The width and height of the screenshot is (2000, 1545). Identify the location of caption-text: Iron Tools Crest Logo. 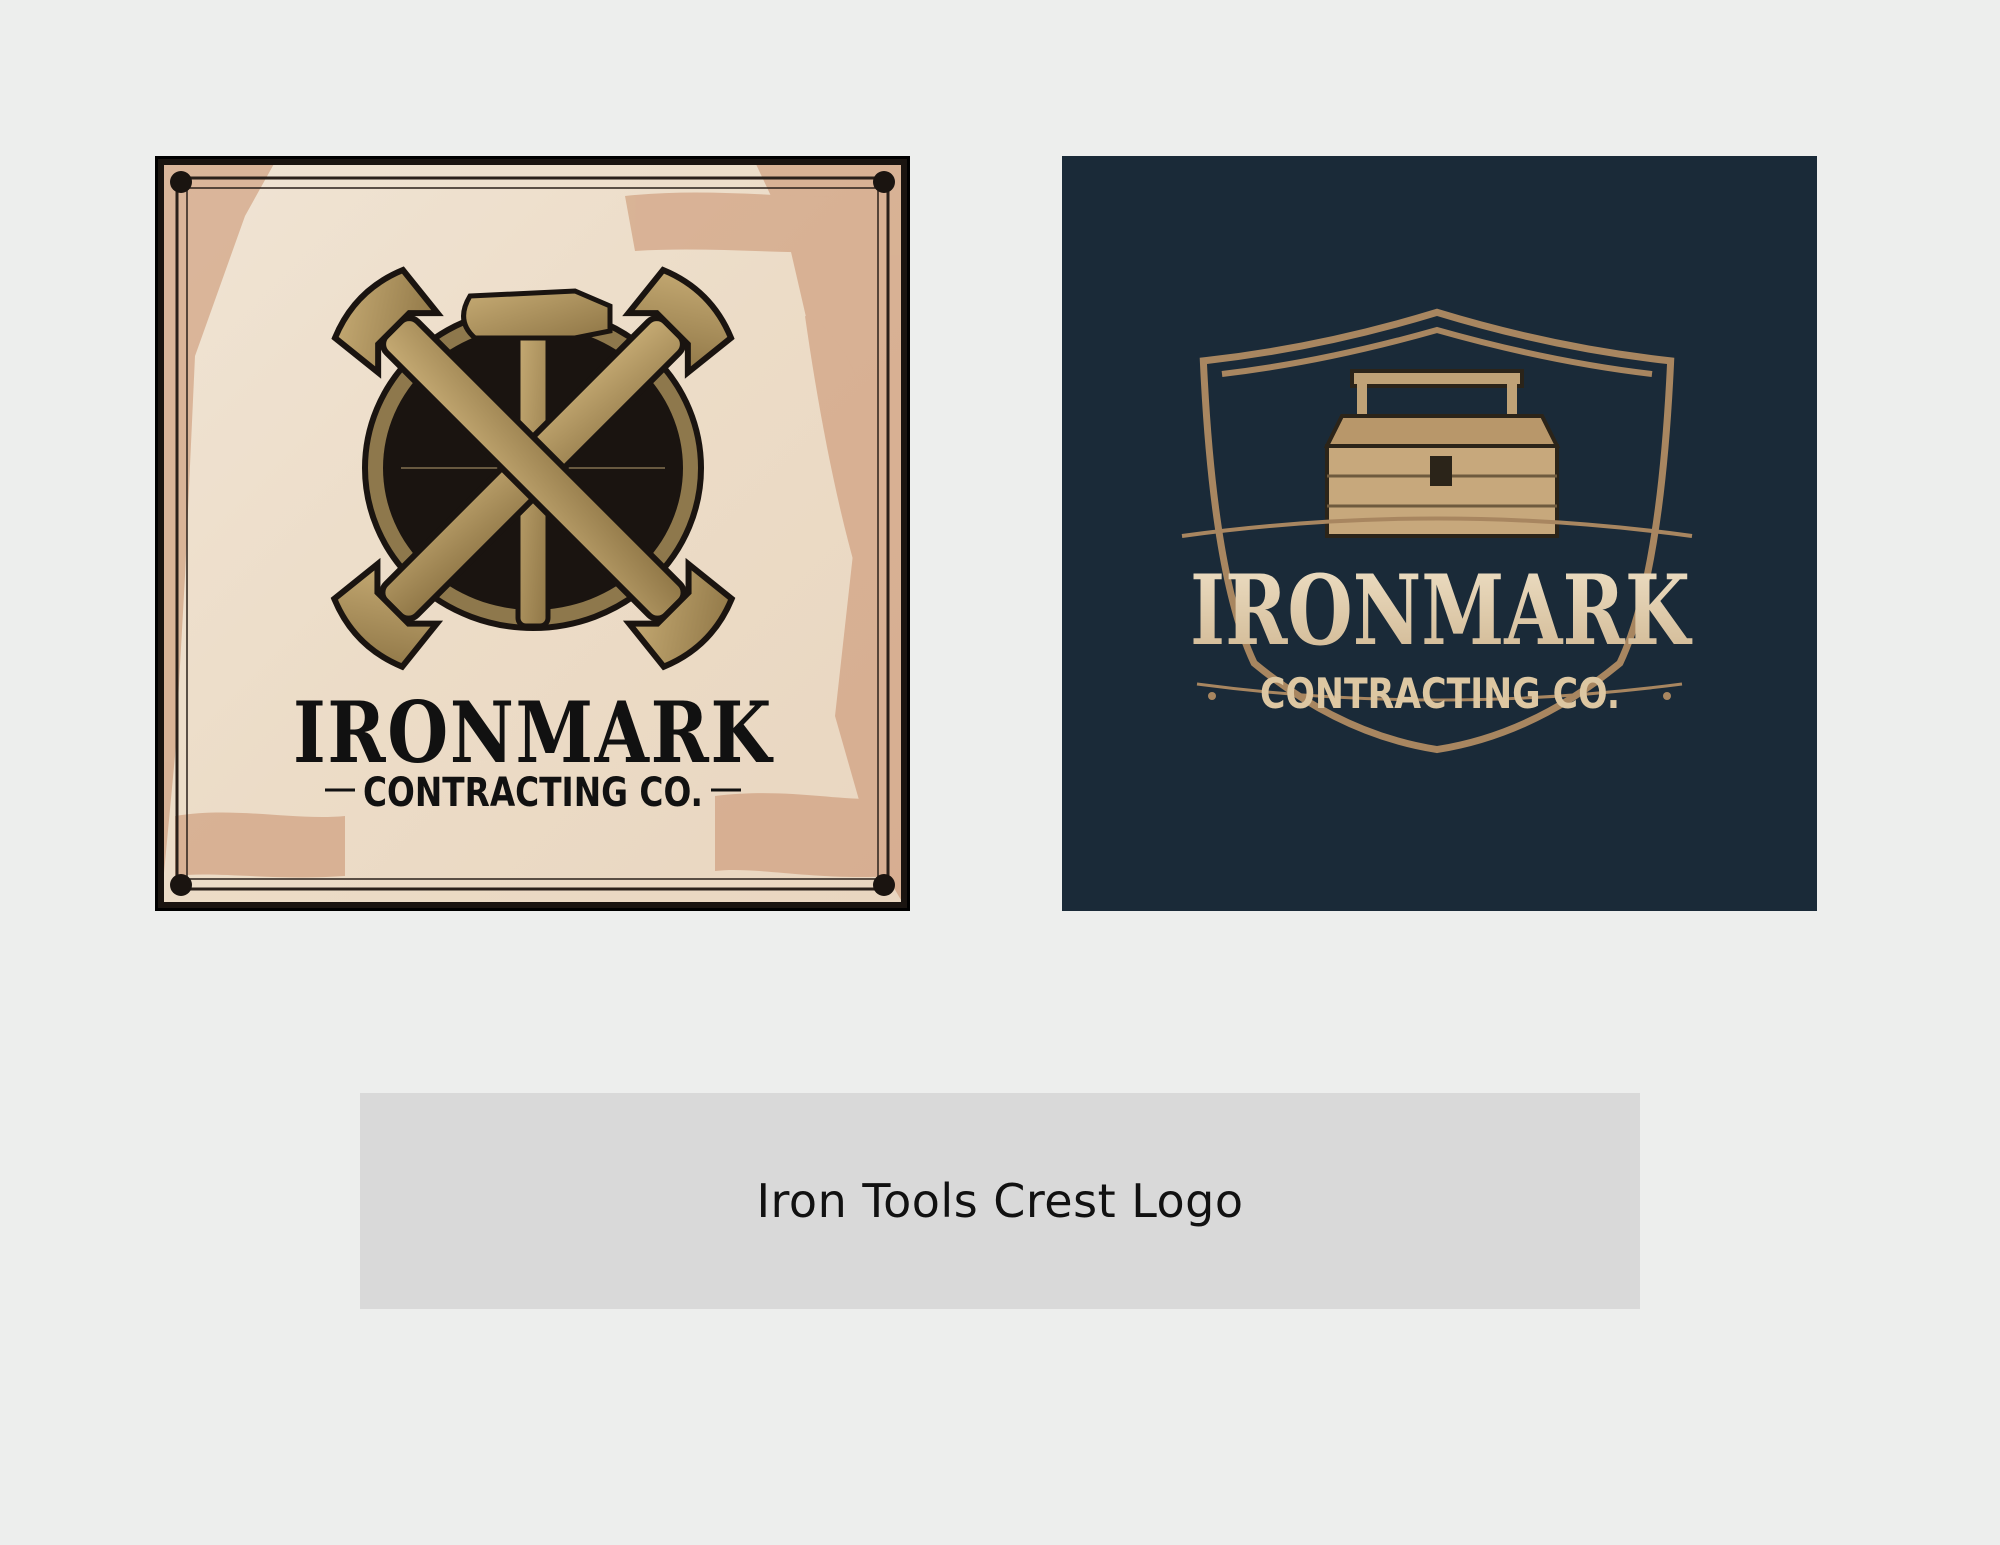
(1000, 1201).